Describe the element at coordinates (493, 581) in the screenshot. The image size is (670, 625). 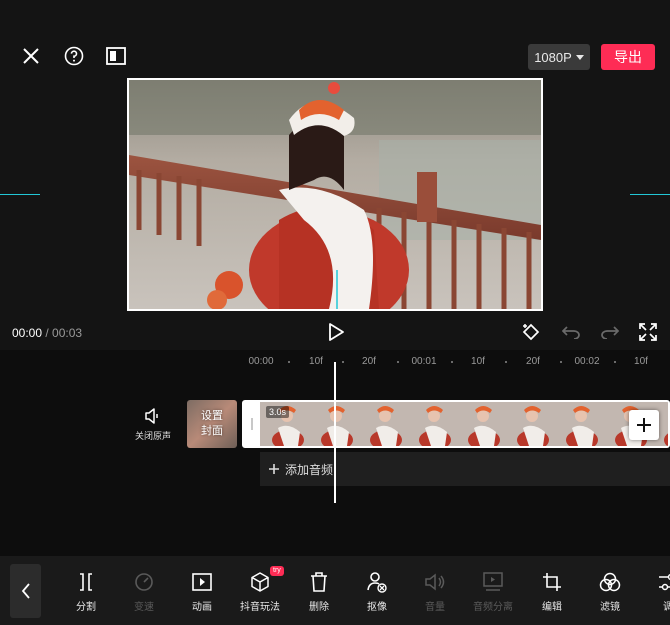
I see `audio-separate-icon` at that location.